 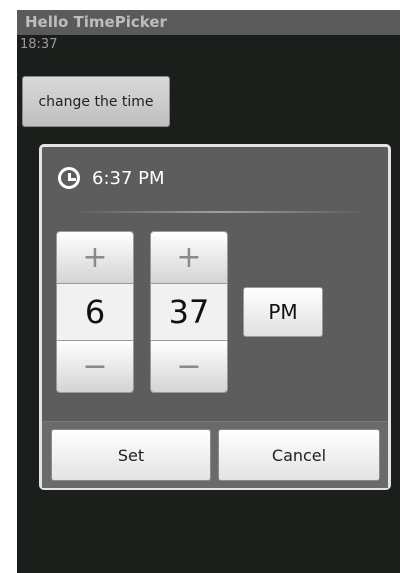 I want to click on minute-picker: + 37 −, so click(x=189, y=312).